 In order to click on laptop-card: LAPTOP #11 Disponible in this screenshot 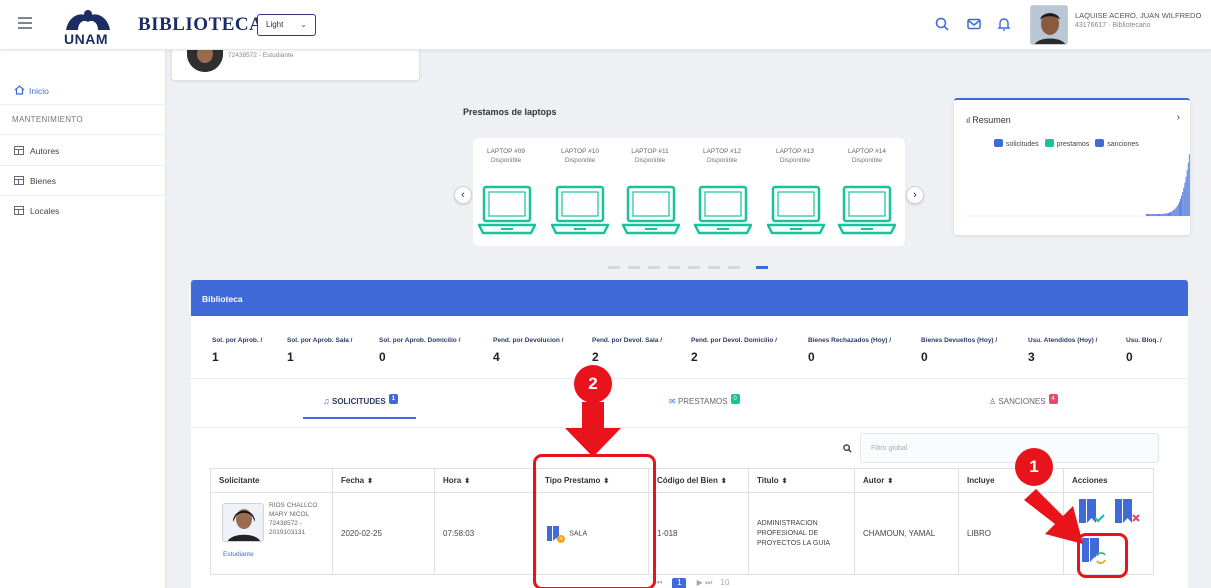, I will do `click(650, 156)`.